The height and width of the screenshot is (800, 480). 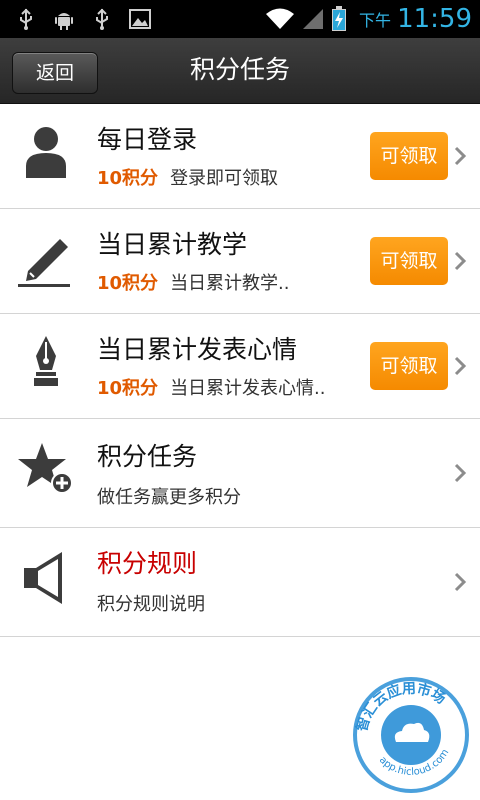 I want to click on back-button: 返回, so click(x=55, y=73).